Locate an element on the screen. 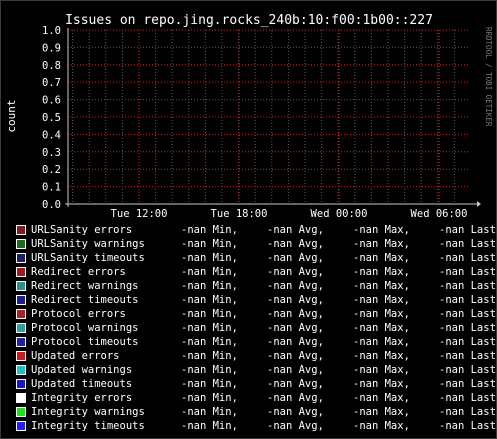  x-tick-label: Wed 00:00 is located at coordinates (339, 214).